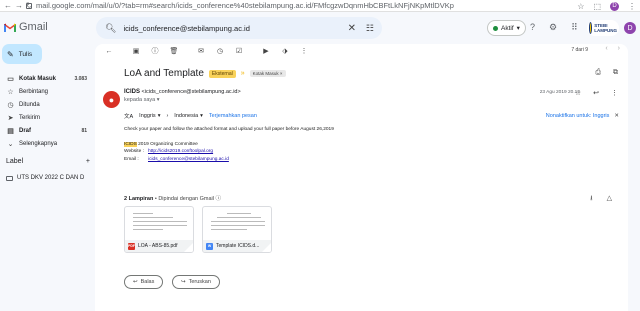 The height and width of the screenshot is (311, 640). What do you see at coordinates (129, 117) in the screenshot?
I see `translate-icon: 文A` at bounding box center [129, 117].